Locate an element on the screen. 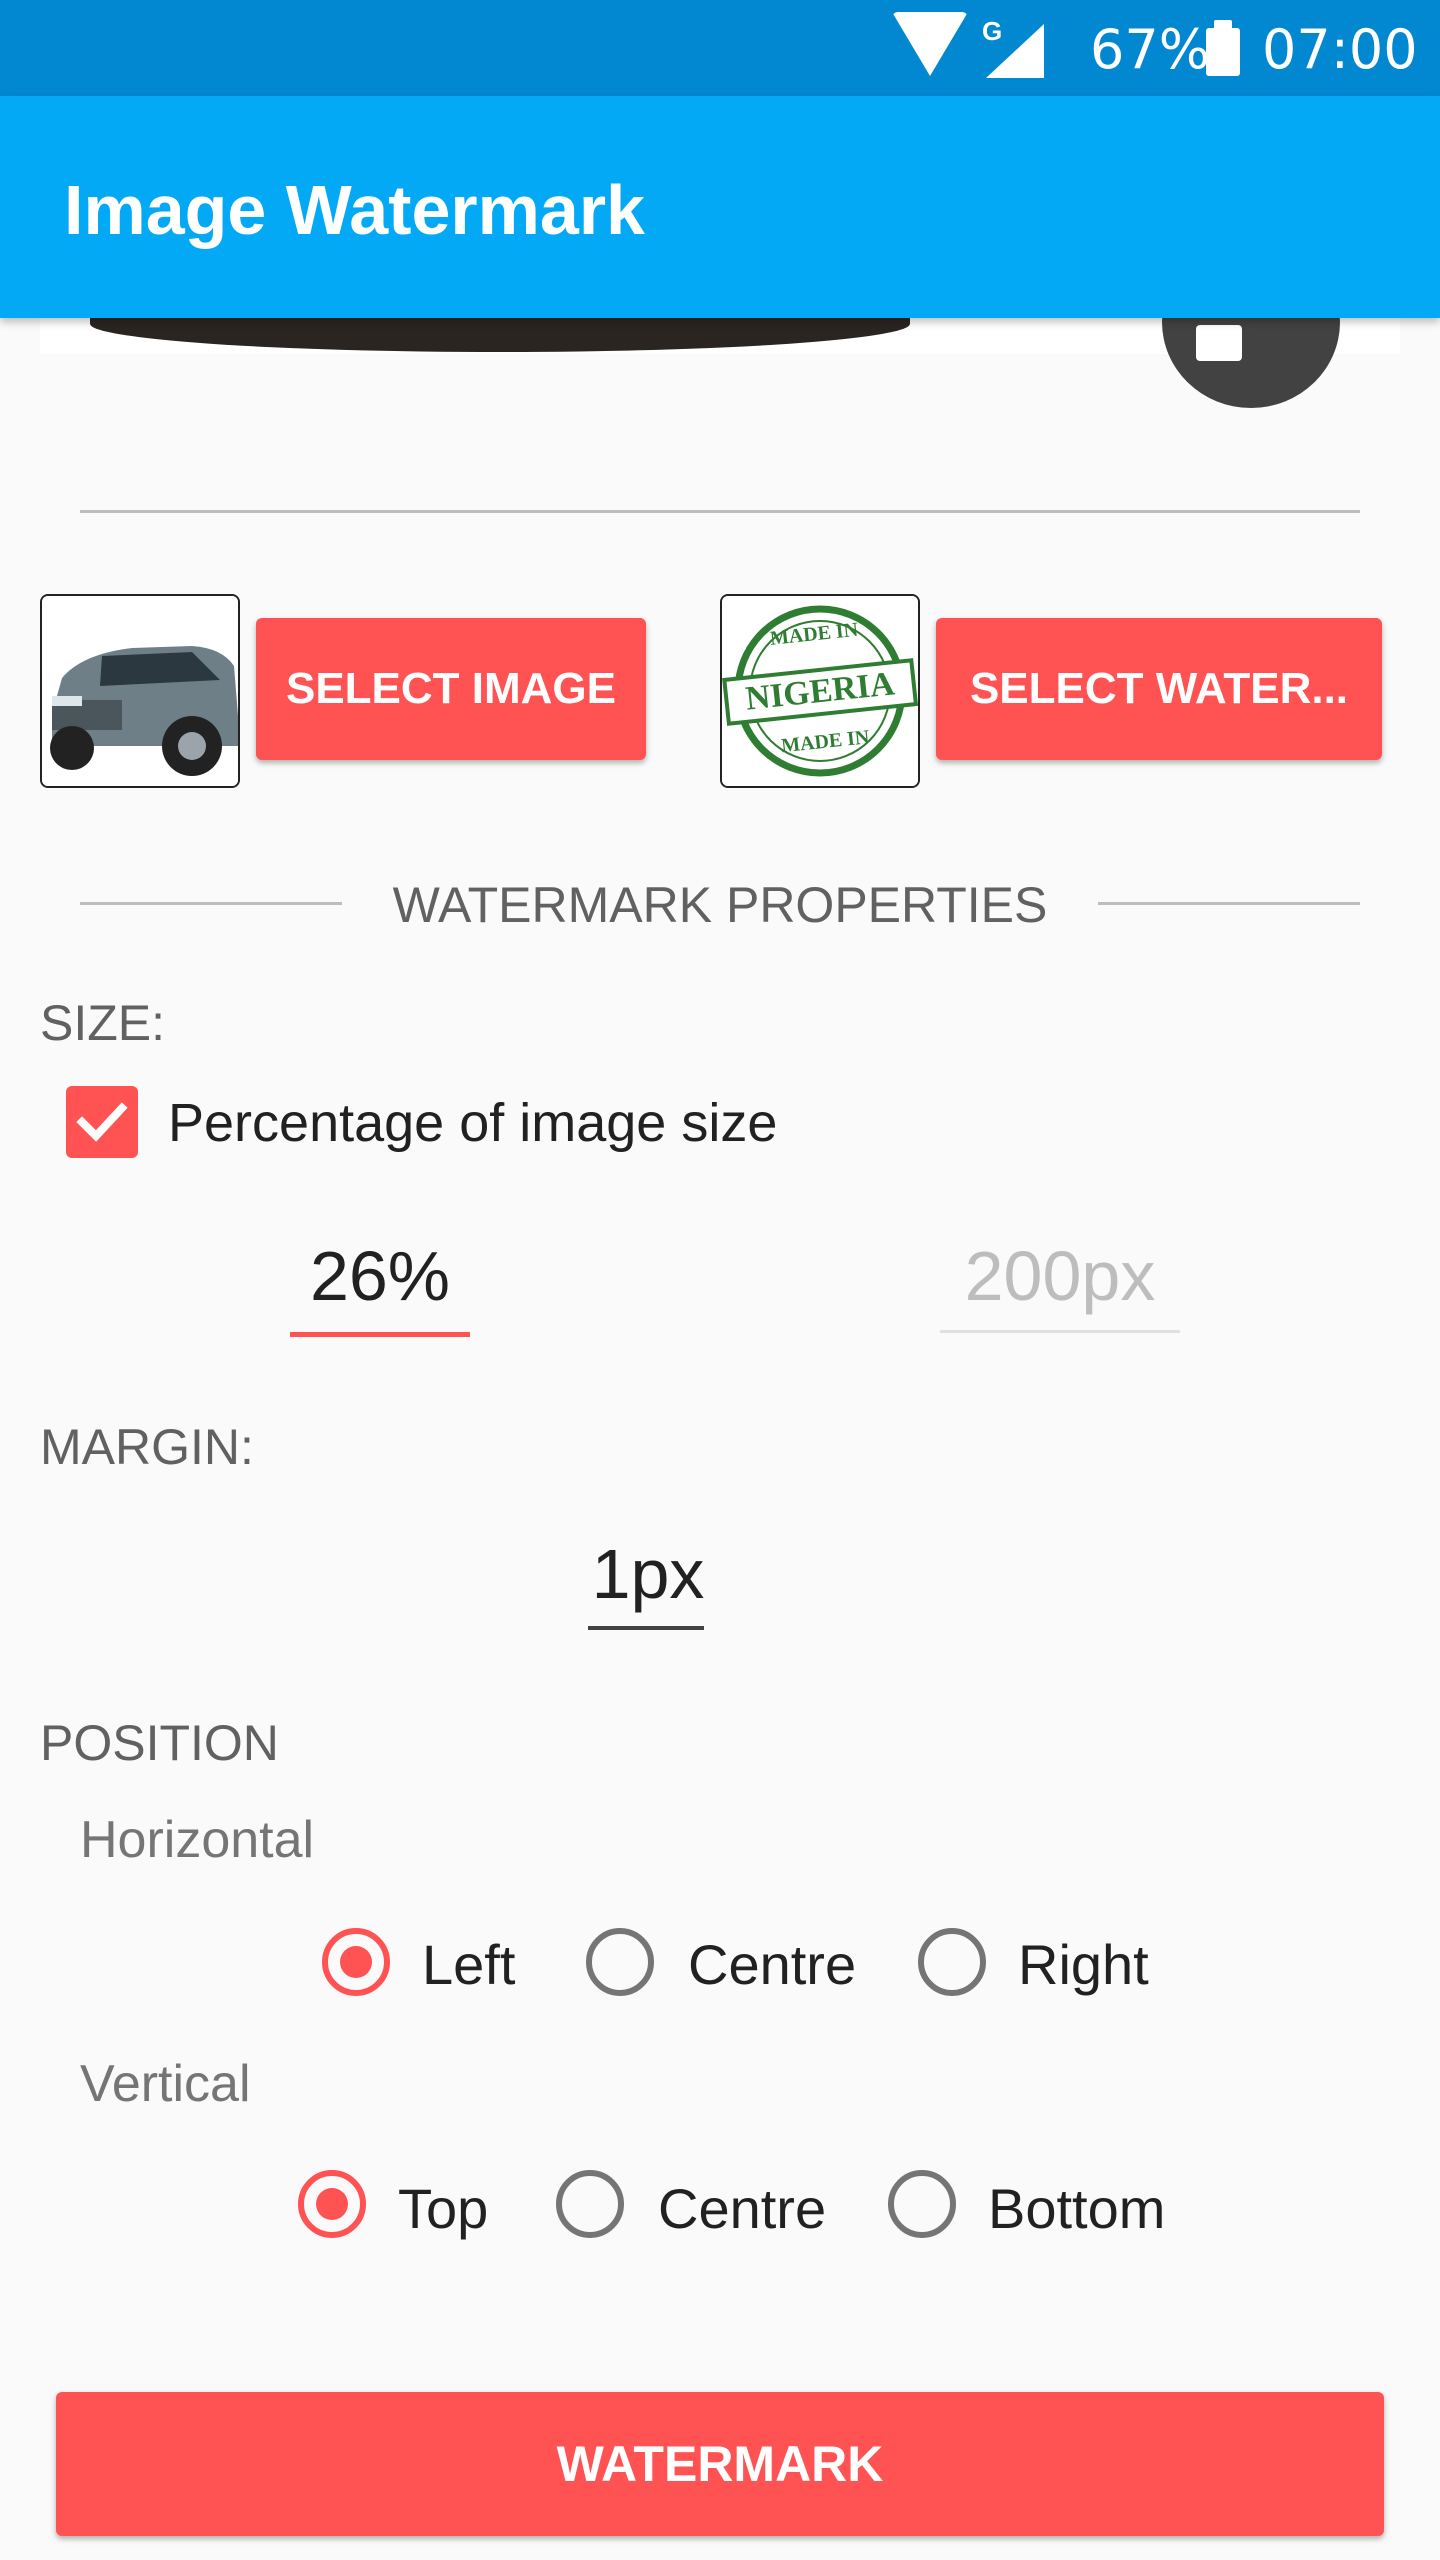  car-image is located at coordinates (140, 691).